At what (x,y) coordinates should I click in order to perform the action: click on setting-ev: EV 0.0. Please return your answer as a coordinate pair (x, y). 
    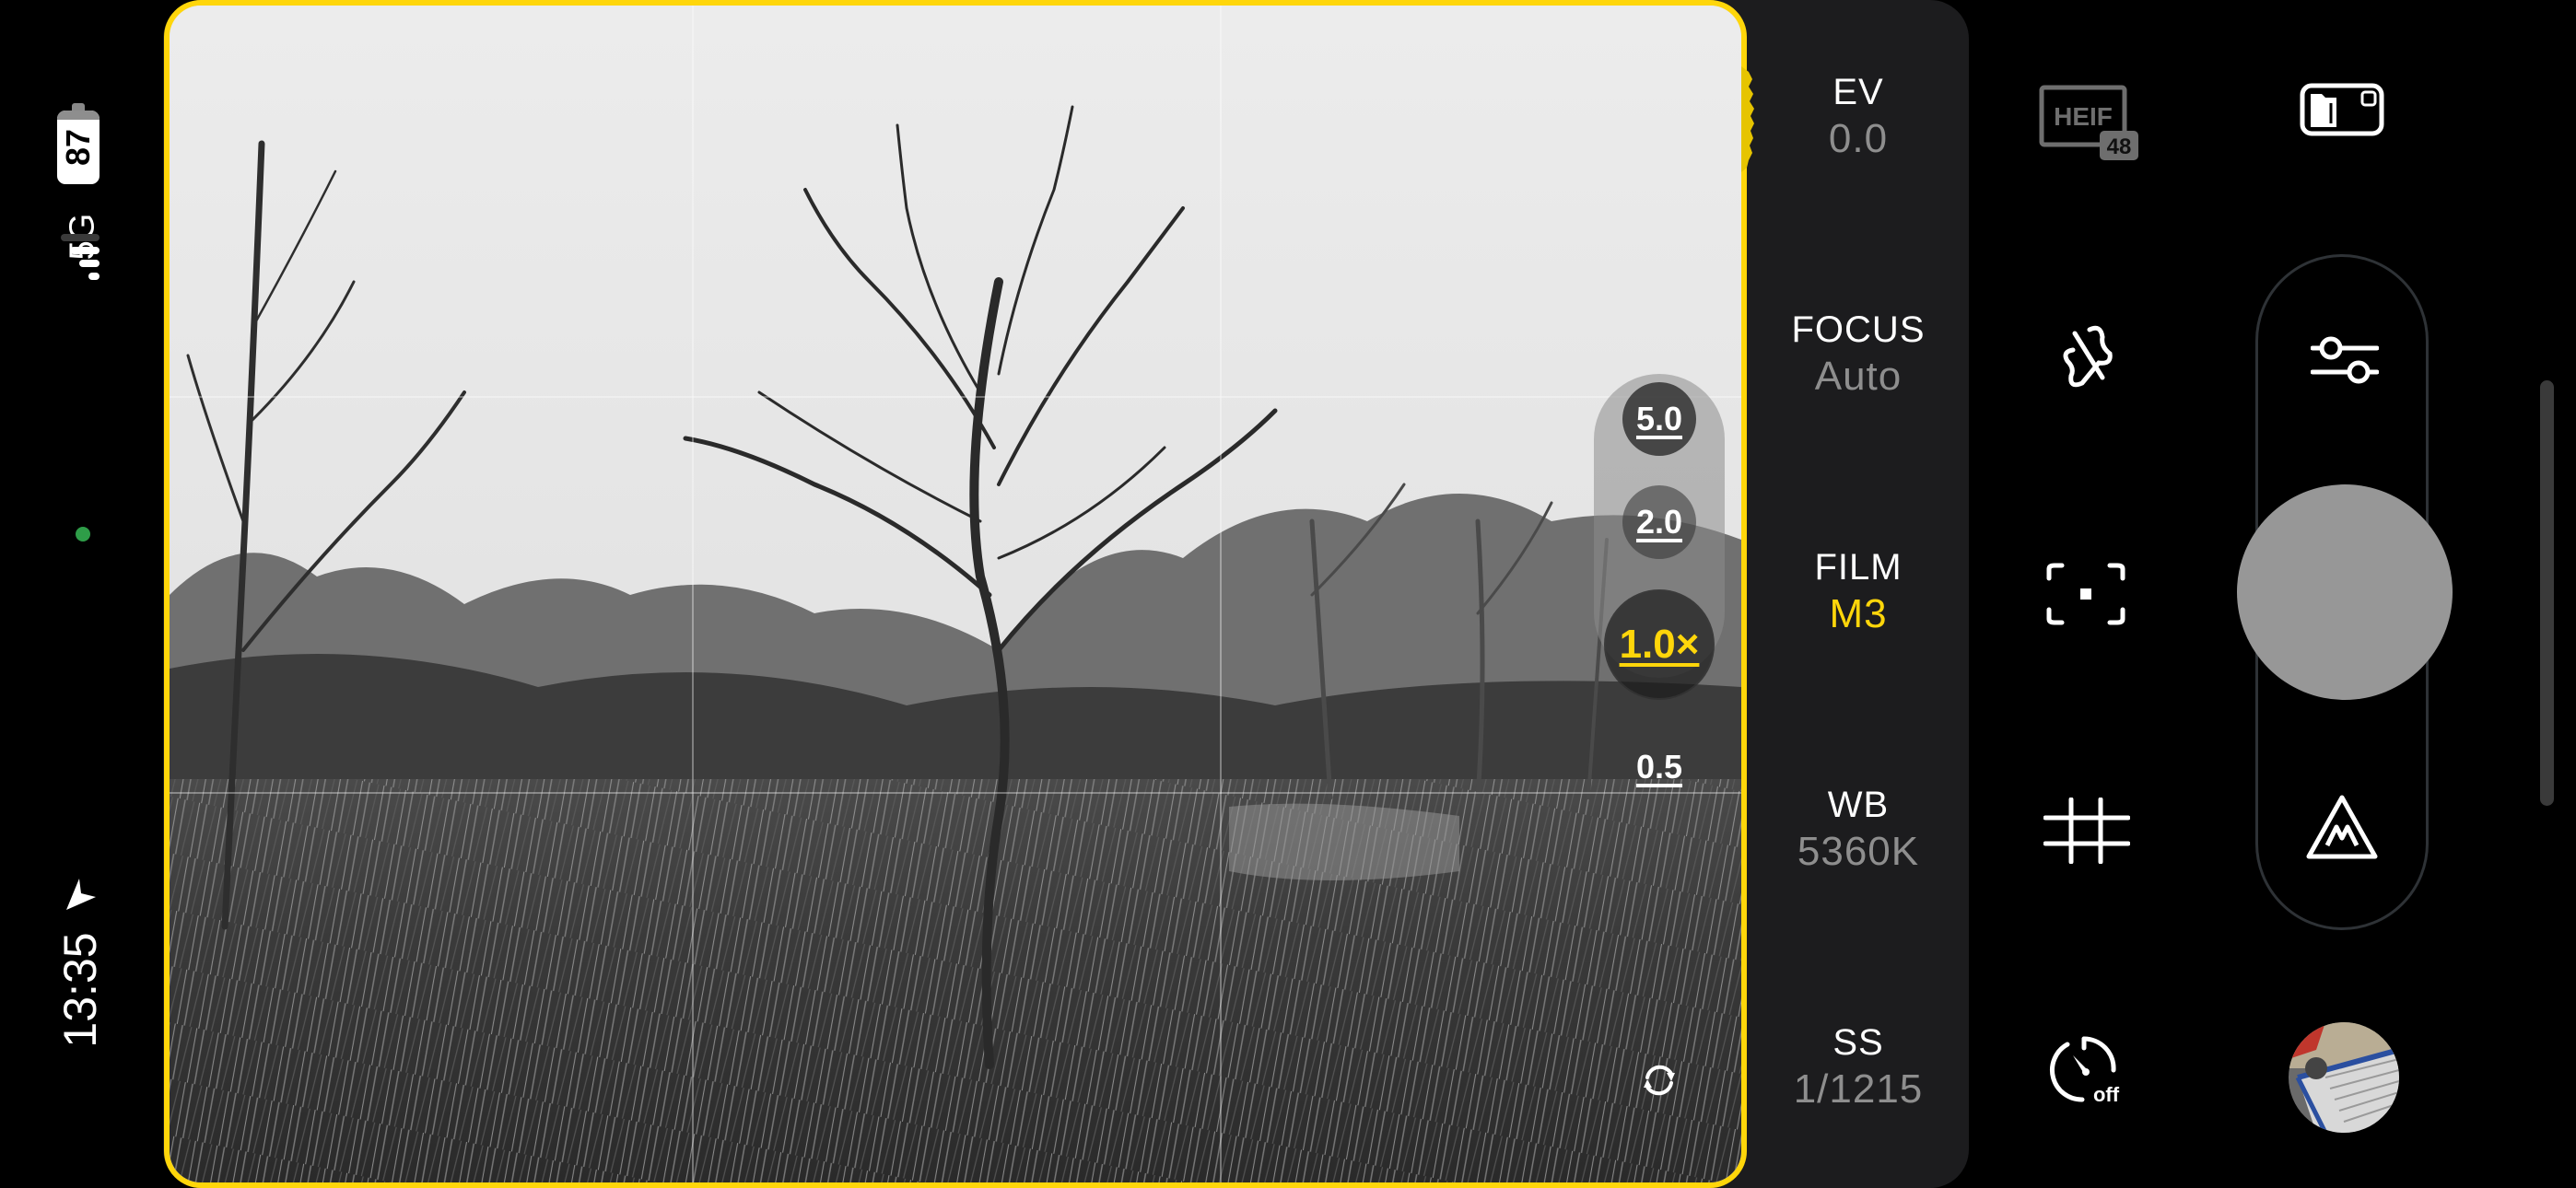
    Looking at the image, I should click on (1858, 117).